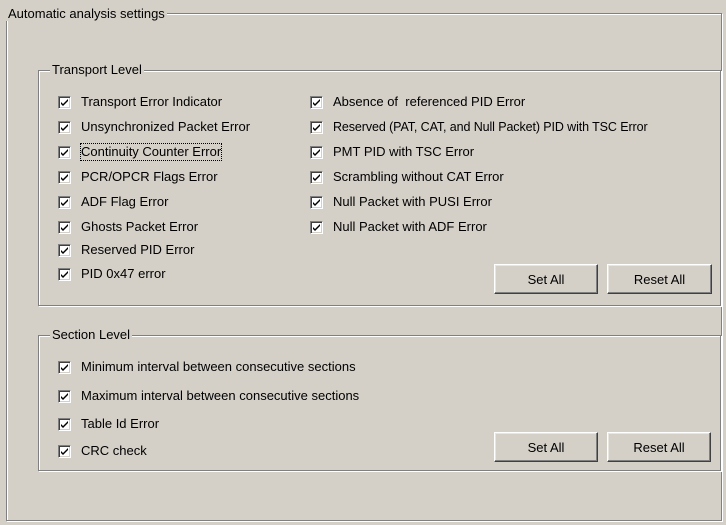 This screenshot has width=726, height=525. I want to click on checkbox-reserved-pid-error: Reserved PID Error, so click(126, 250).